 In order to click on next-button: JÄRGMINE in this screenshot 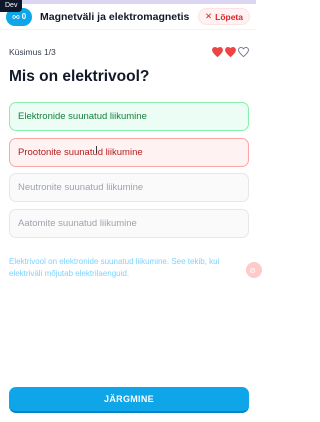, I will do `click(129, 400)`.